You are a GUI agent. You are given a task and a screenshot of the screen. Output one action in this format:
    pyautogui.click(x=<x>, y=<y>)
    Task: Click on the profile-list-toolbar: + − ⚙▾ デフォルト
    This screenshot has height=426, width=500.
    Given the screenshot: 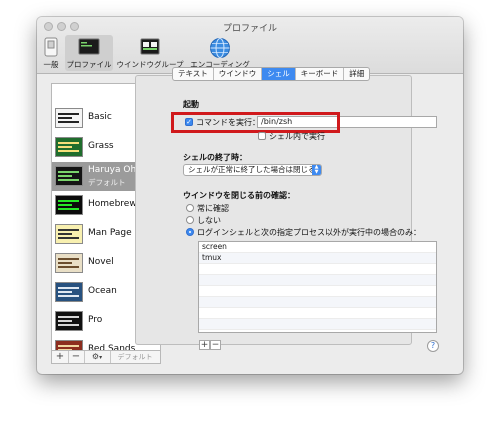 What is the action you would take?
    pyautogui.click(x=106, y=357)
    